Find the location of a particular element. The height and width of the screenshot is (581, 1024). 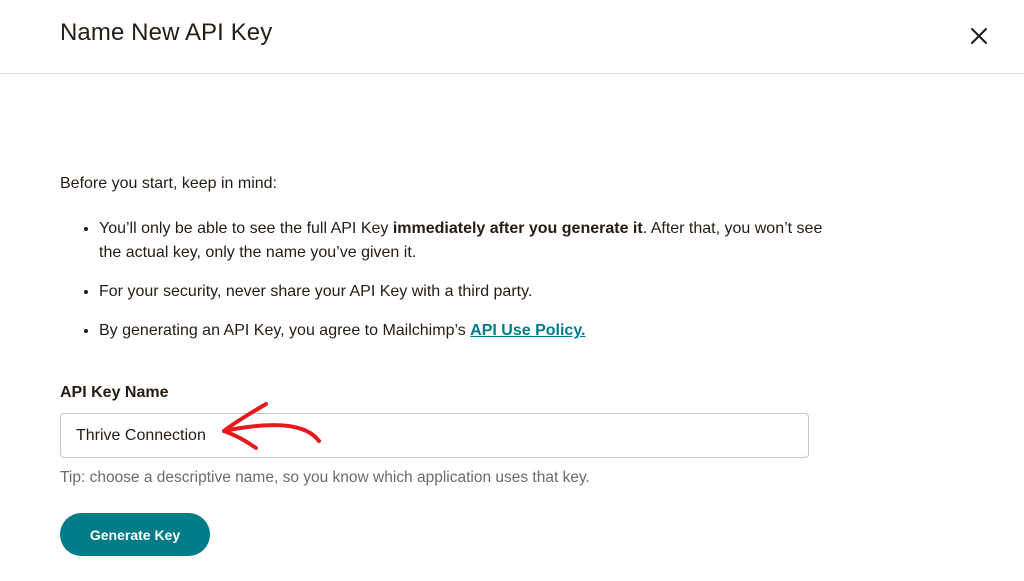

close-icon is located at coordinates (979, 36).